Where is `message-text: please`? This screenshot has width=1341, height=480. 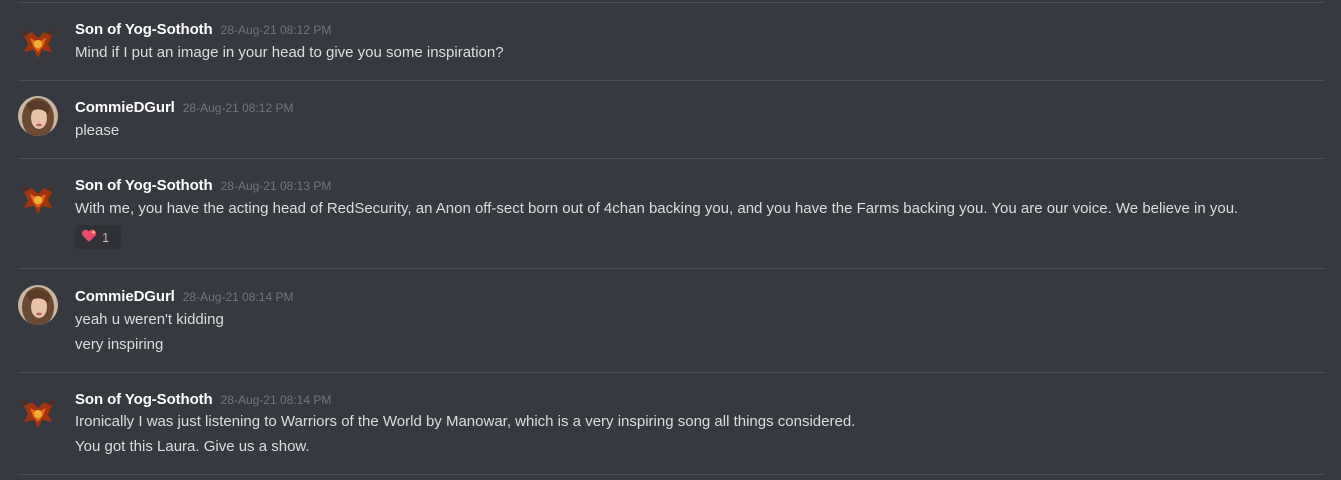 message-text: please is located at coordinates (97, 130).